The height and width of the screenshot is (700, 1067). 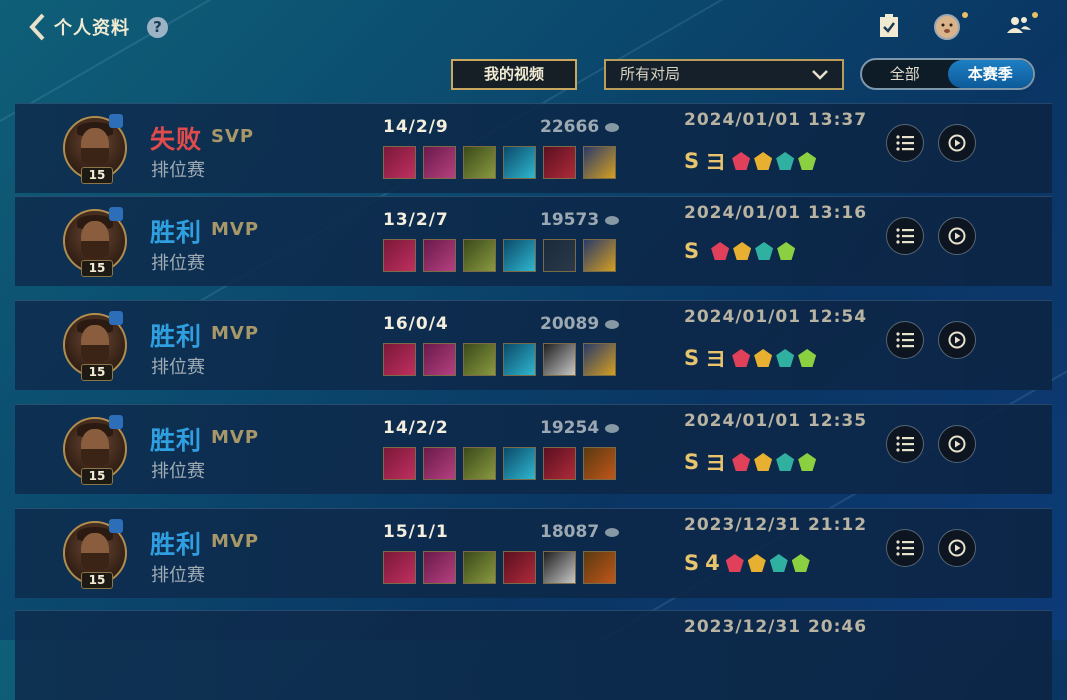 What do you see at coordinates (92, 28) in the screenshot?
I see `page-title: 个人资料` at bounding box center [92, 28].